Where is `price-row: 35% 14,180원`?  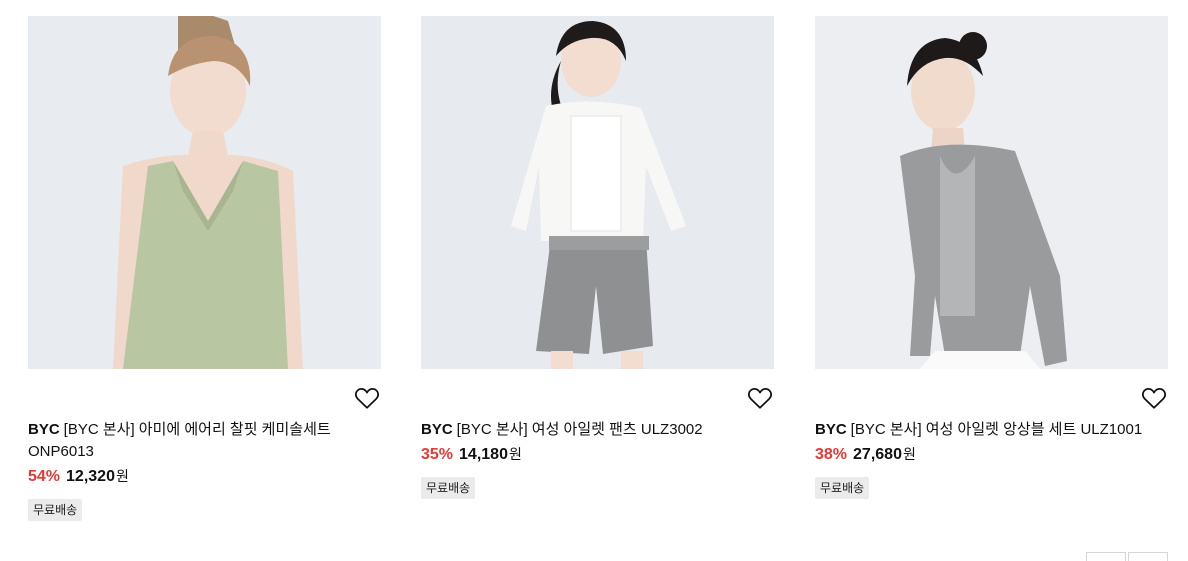
price-row: 35% 14,180원 is located at coordinates (471, 454).